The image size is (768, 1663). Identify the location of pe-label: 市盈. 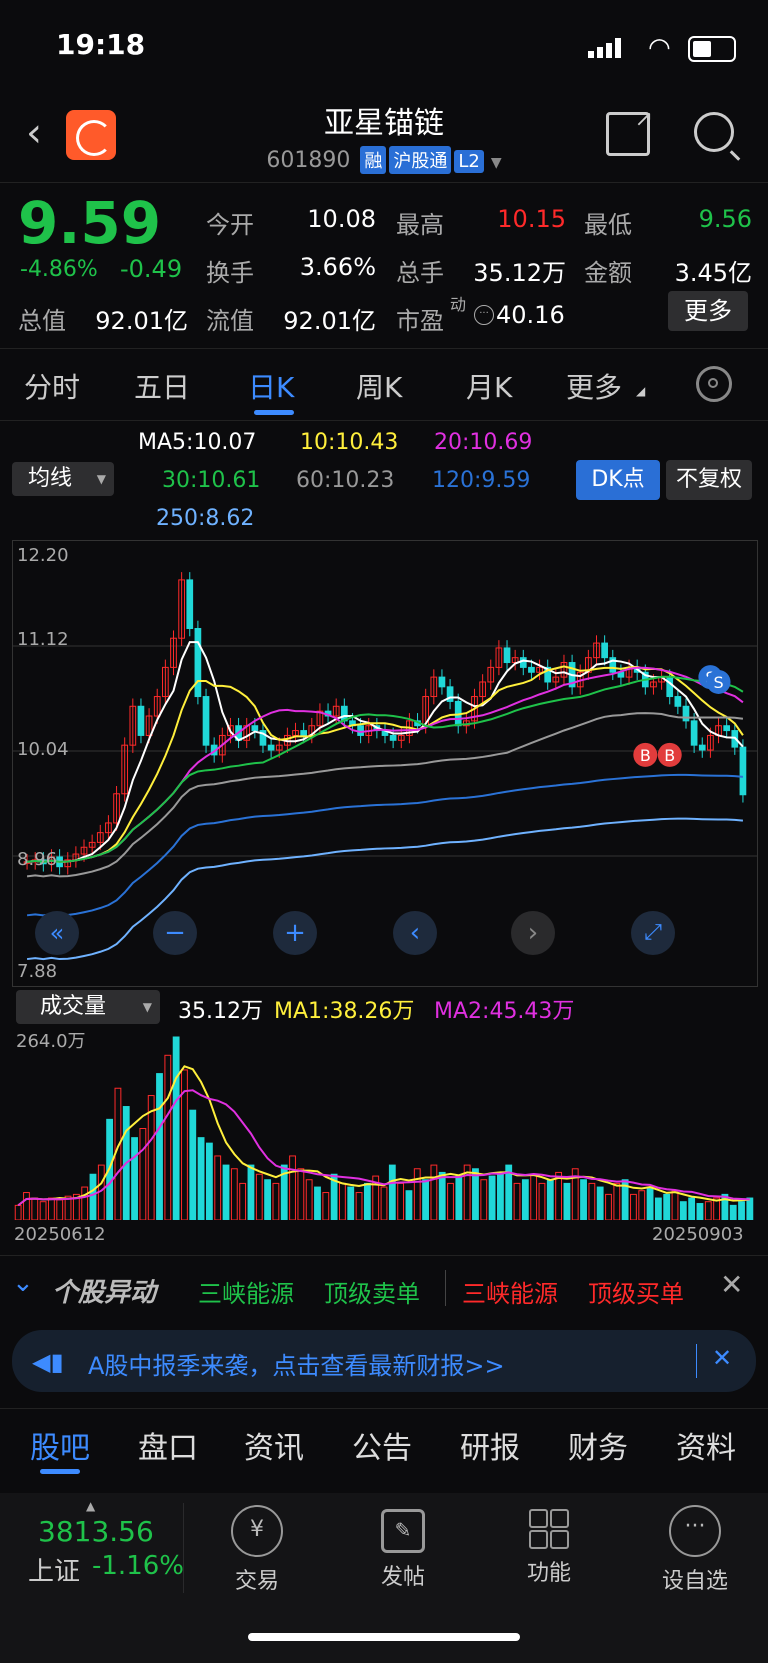
(420, 321).